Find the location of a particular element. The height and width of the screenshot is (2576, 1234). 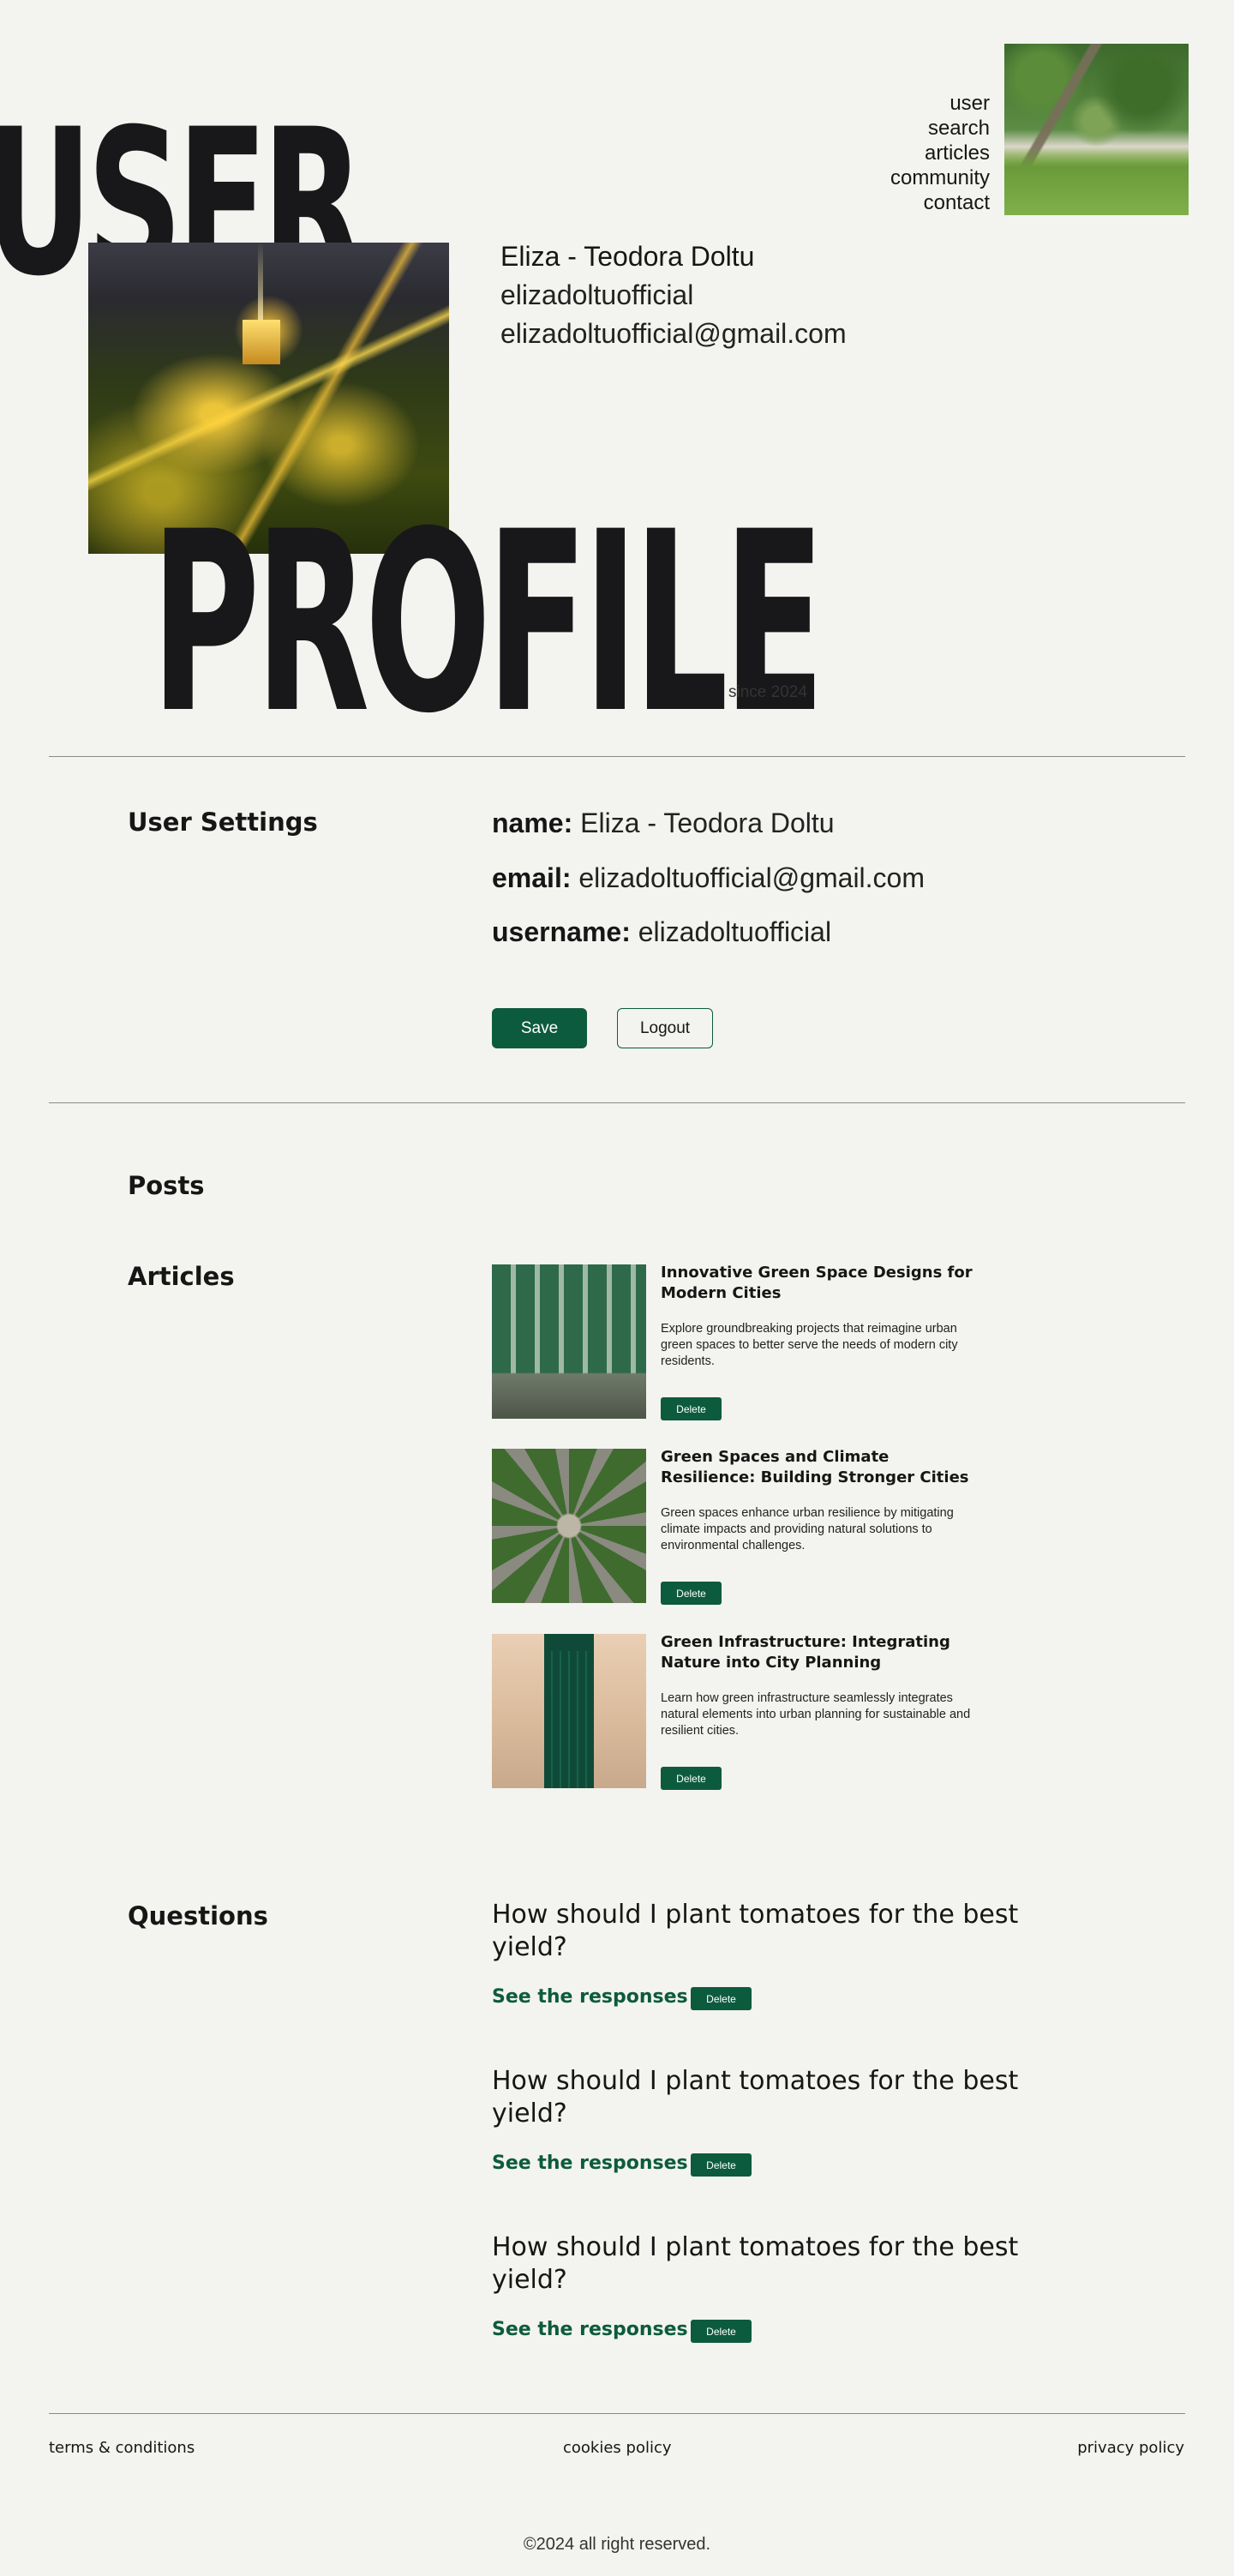

settings-title: User Settings is located at coordinates (223, 822).